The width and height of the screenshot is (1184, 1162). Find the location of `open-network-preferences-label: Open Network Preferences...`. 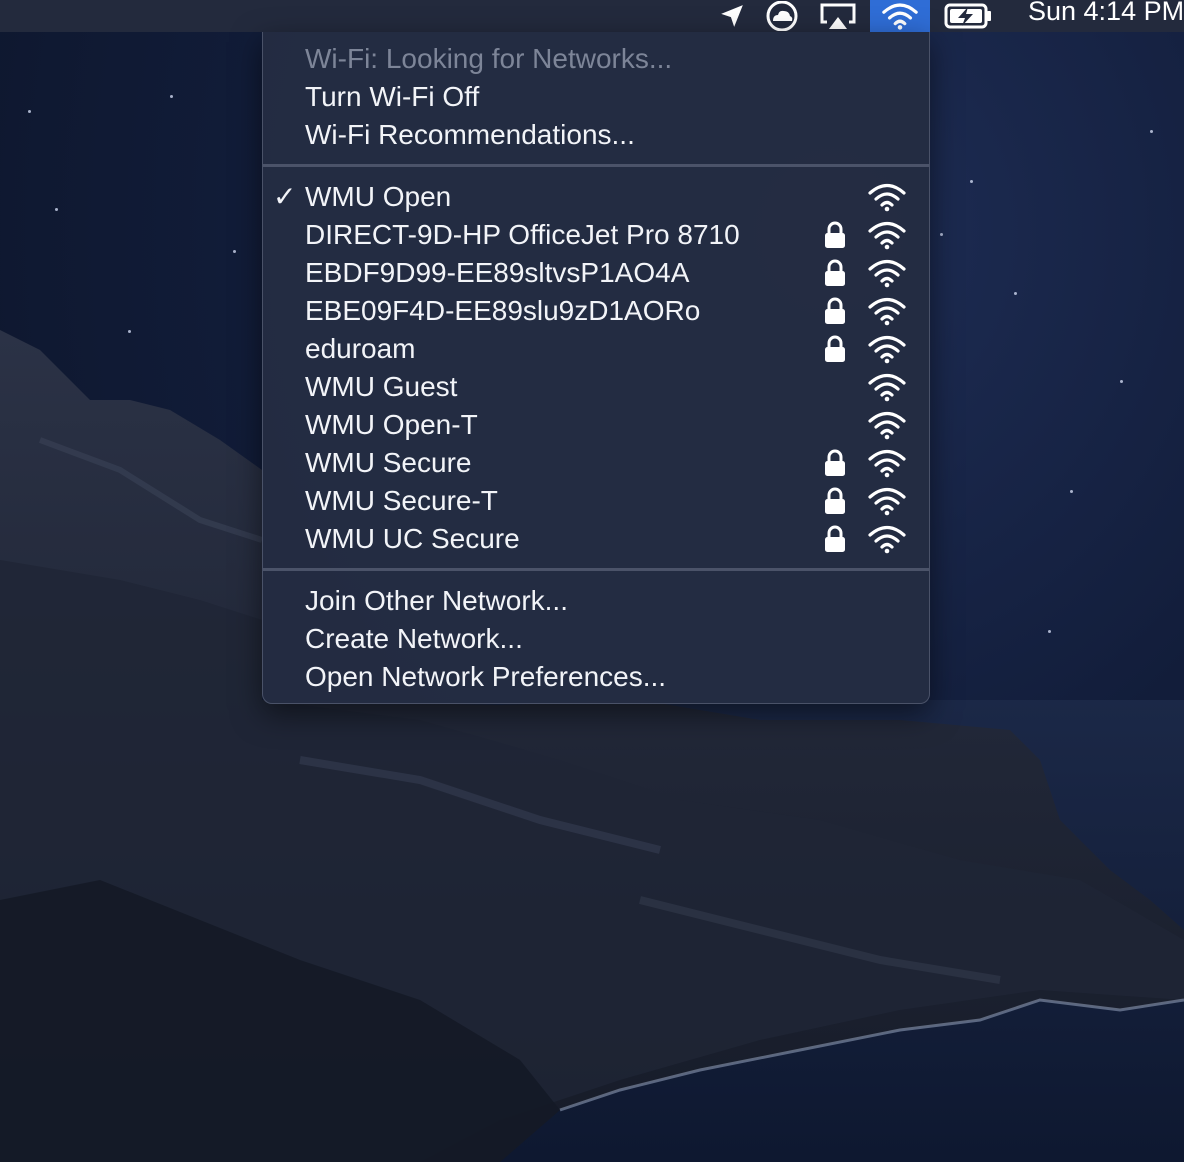

open-network-preferences-label: Open Network Preferences... is located at coordinates (486, 676).